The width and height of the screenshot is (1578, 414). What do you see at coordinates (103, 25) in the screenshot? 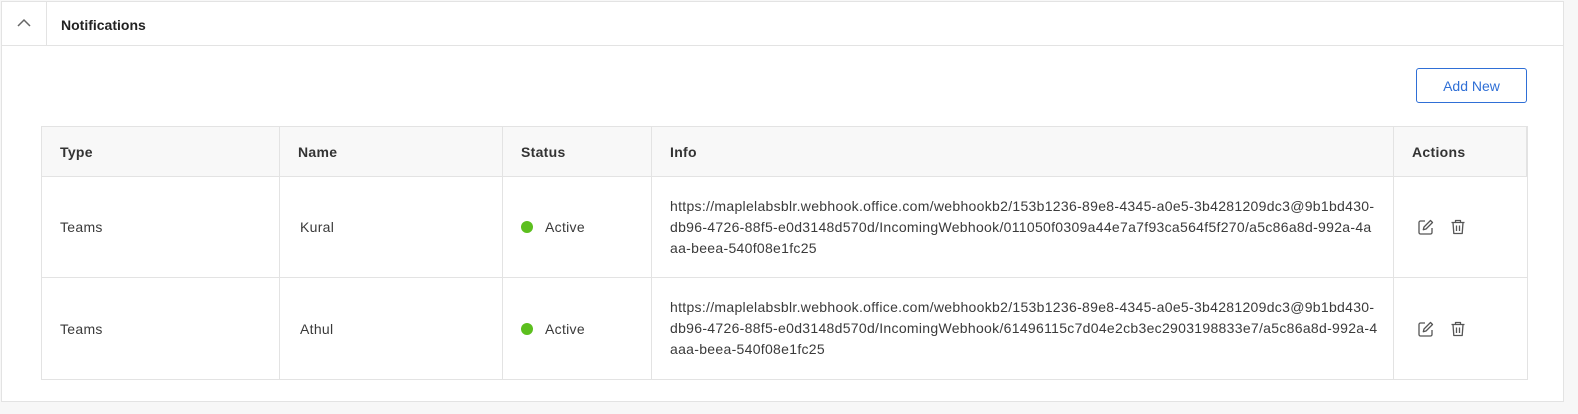
I see `panel-title: Notifications` at bounding box center [103, 25].